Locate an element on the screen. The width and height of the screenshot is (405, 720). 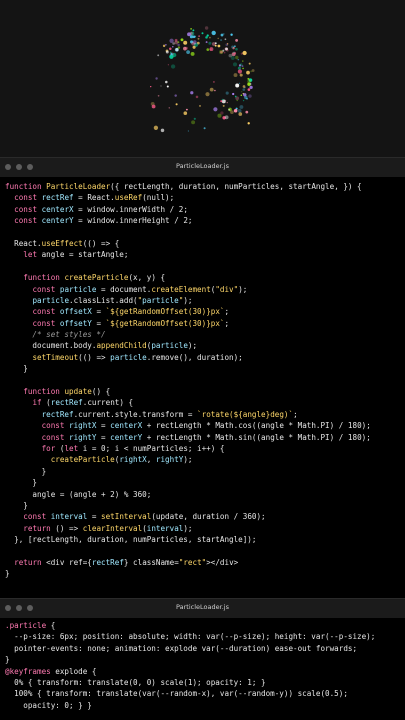
code-line: if (rectRef.current) { is located at coordinates (83, 403).